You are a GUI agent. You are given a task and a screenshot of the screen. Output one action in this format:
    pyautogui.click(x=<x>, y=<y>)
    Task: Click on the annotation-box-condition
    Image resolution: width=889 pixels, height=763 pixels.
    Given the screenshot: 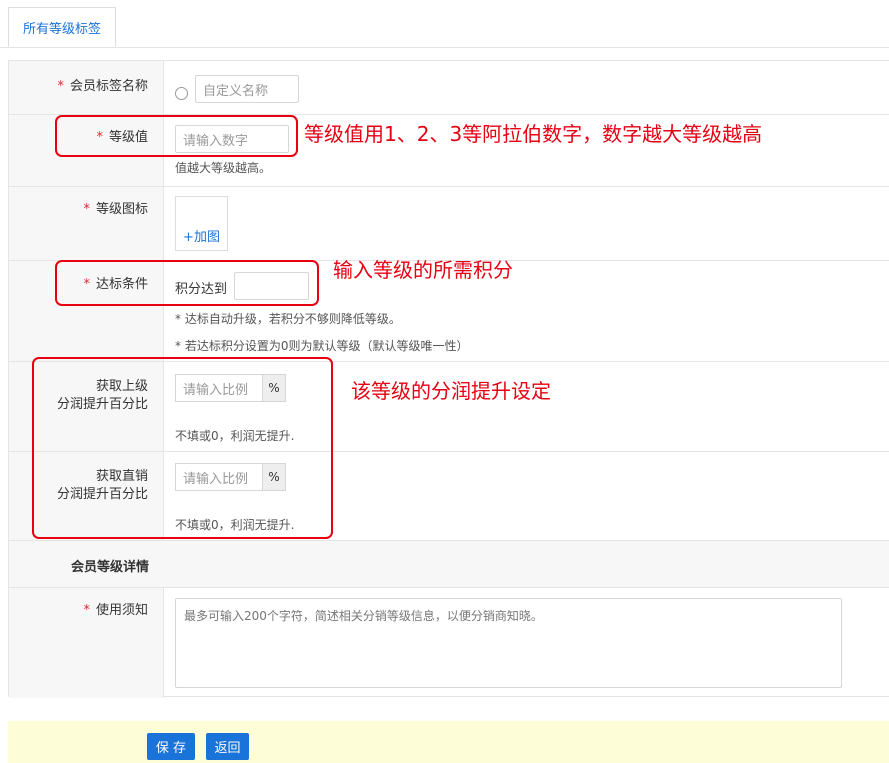 What is the action you would take?
    pyautogui.click(x=187, y=283)
    